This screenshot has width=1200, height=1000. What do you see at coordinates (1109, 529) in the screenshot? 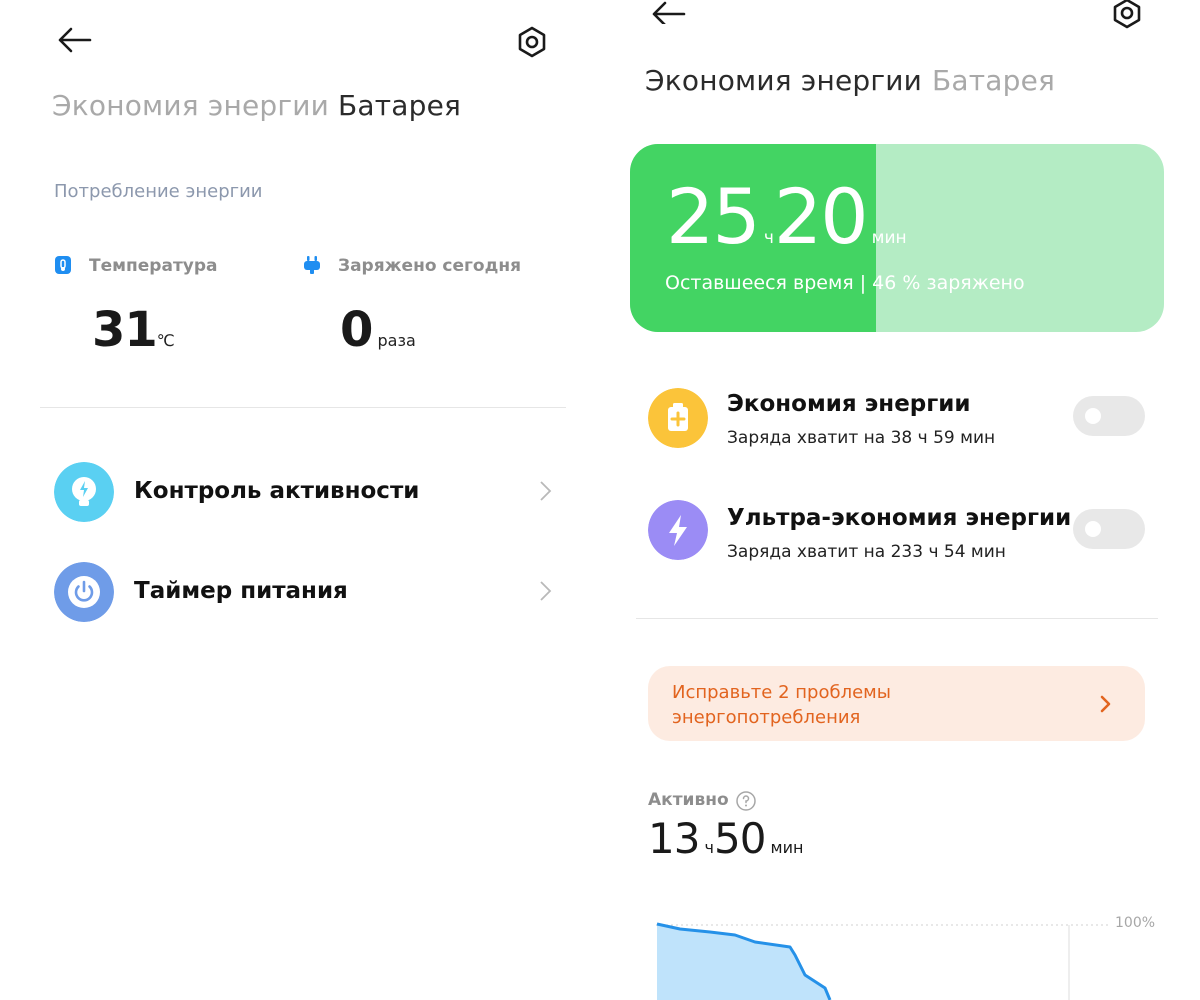
I see `ultra-power-saving-toggle` at bounding box center [1109, 529].